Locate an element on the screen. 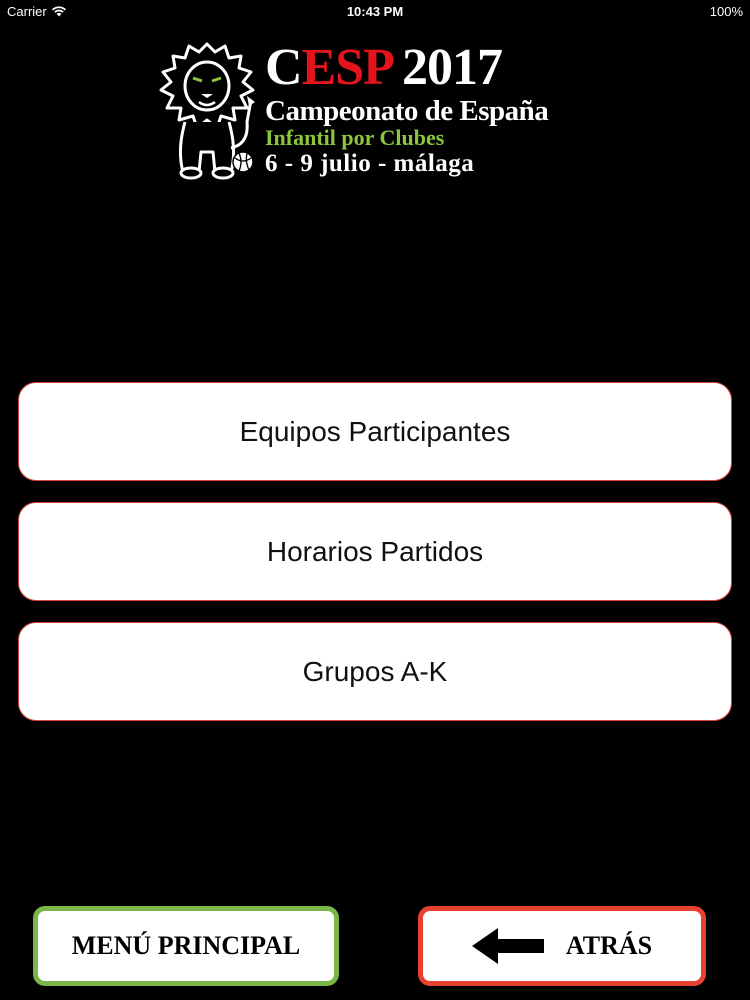 The height and width of the screenshot is (1000, 750). wifi-icon is located at coordinates (58, 11).